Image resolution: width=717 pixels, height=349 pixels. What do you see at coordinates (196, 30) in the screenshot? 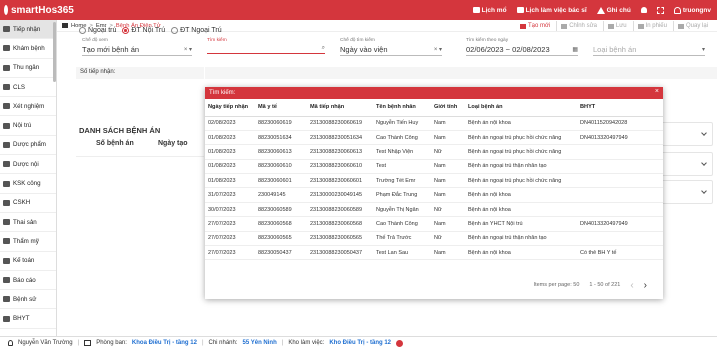
I see `radio-dt-ngoai-tru: ĐT Ngoại Trú` at bounding box center [196, 30].